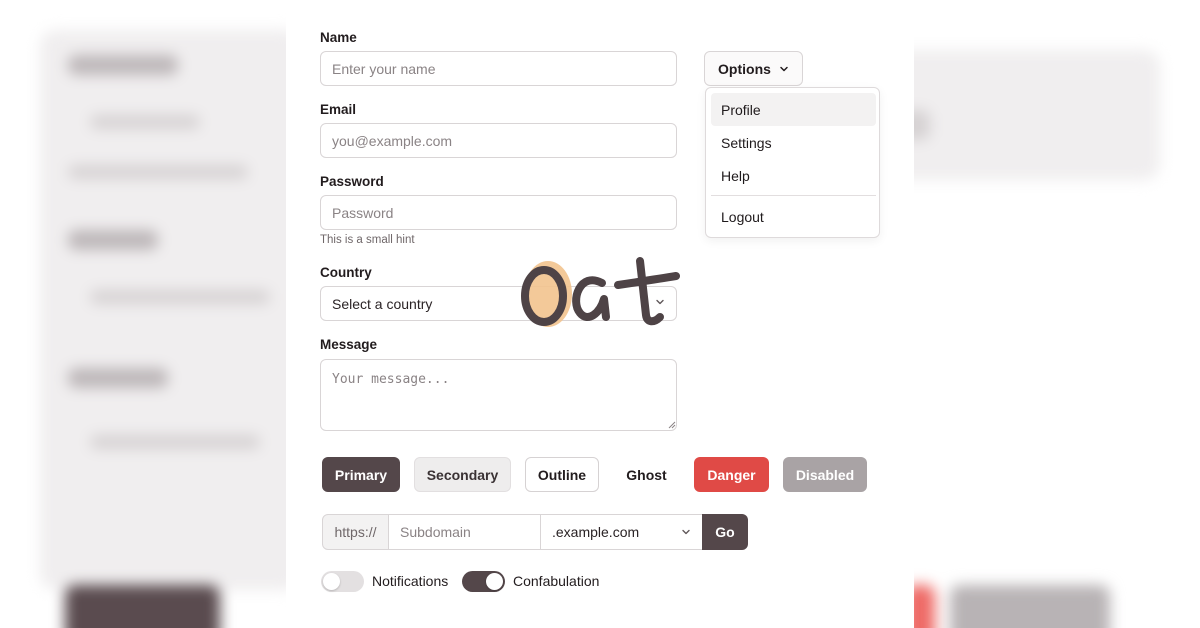 The height and width of the screenshot is (628, 1200). I want to click on menu-item-settings: Settings, so click(793, 142).